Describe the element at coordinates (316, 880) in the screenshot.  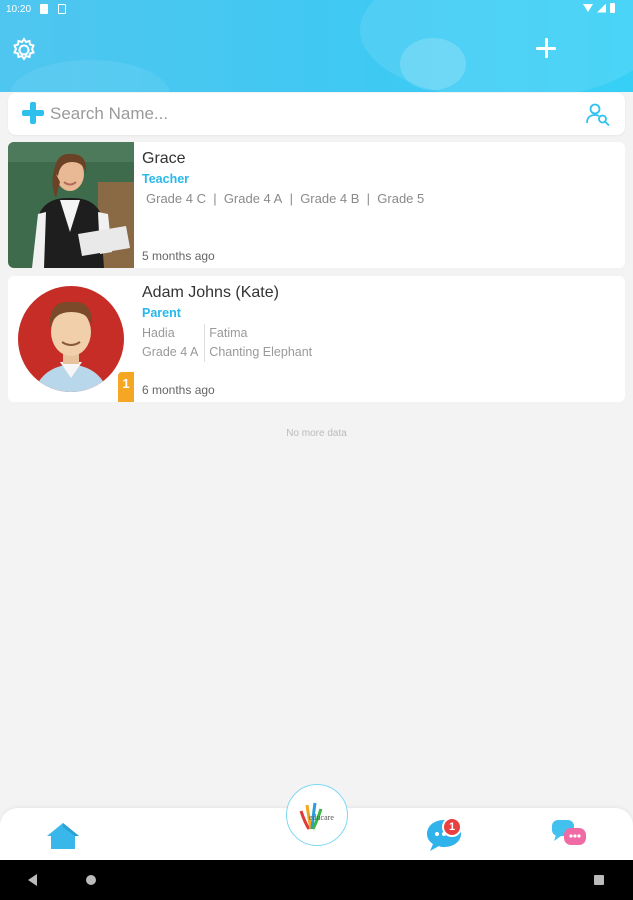
I see `system-navigation-bar` at that location.